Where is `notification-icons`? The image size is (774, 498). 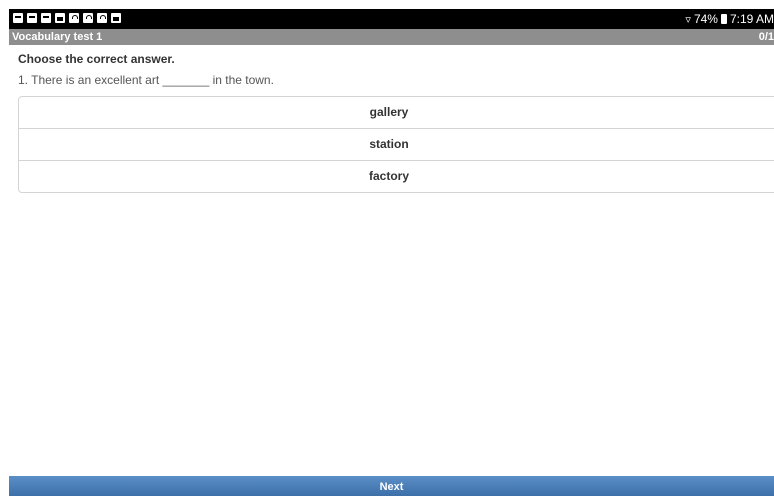 notification-icons is located at coordinates (67, 18).